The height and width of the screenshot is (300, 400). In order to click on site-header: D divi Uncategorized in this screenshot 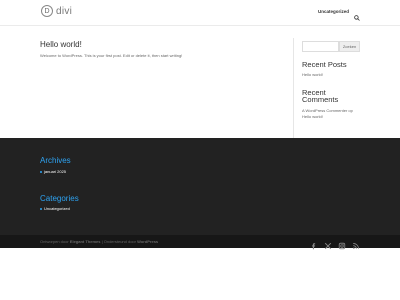, I will do `click(200, 12)`.